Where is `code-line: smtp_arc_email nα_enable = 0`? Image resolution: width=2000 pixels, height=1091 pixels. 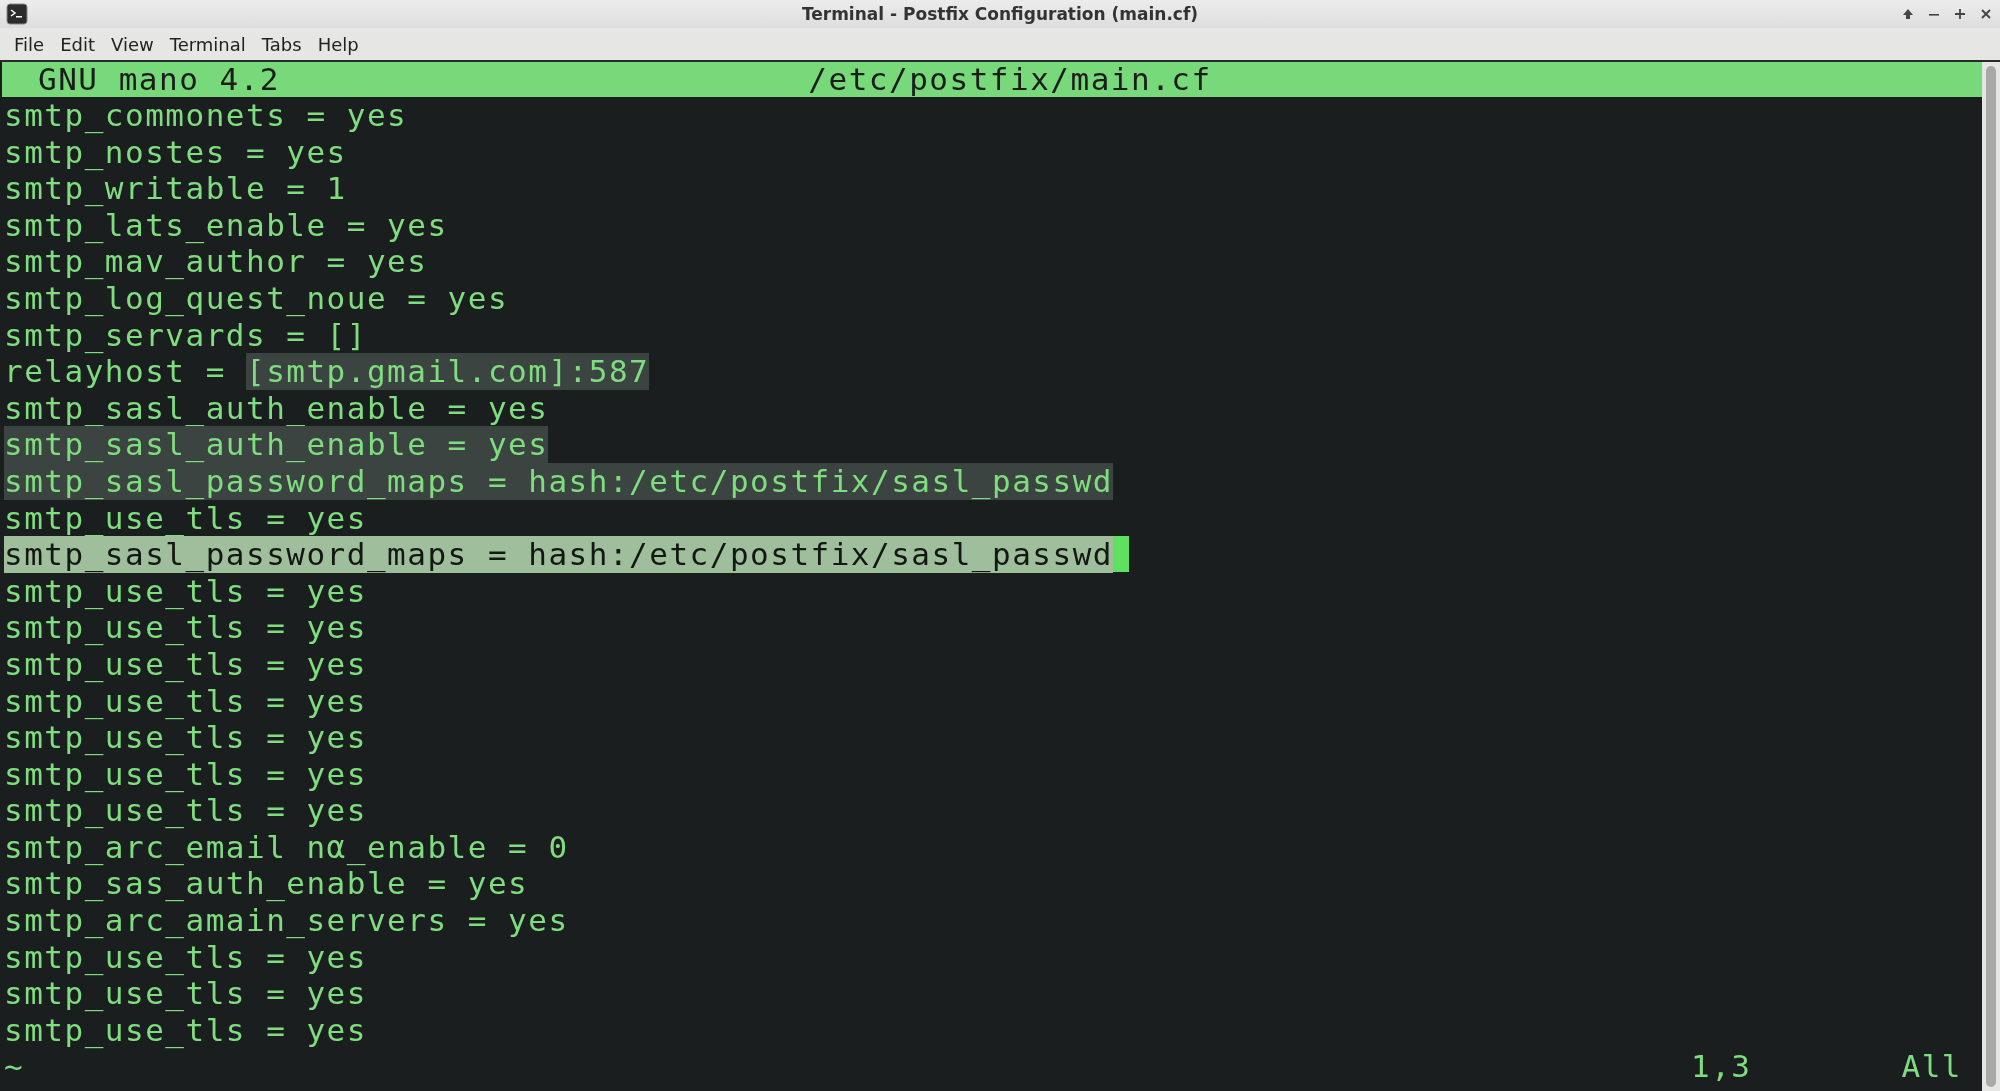 code-line: smtp_arc_email nα_enable = 0 is located at coordinates (286, 847).